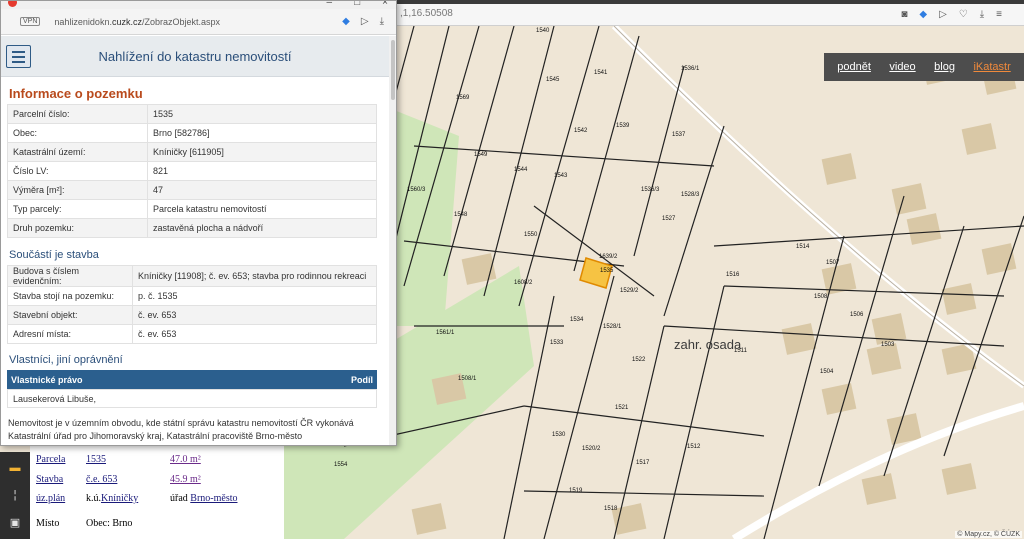  What do you see at coordinates (15, 468) in the screenshot?
I see `comment-icon: ▬` at bounding box center [15, 468].